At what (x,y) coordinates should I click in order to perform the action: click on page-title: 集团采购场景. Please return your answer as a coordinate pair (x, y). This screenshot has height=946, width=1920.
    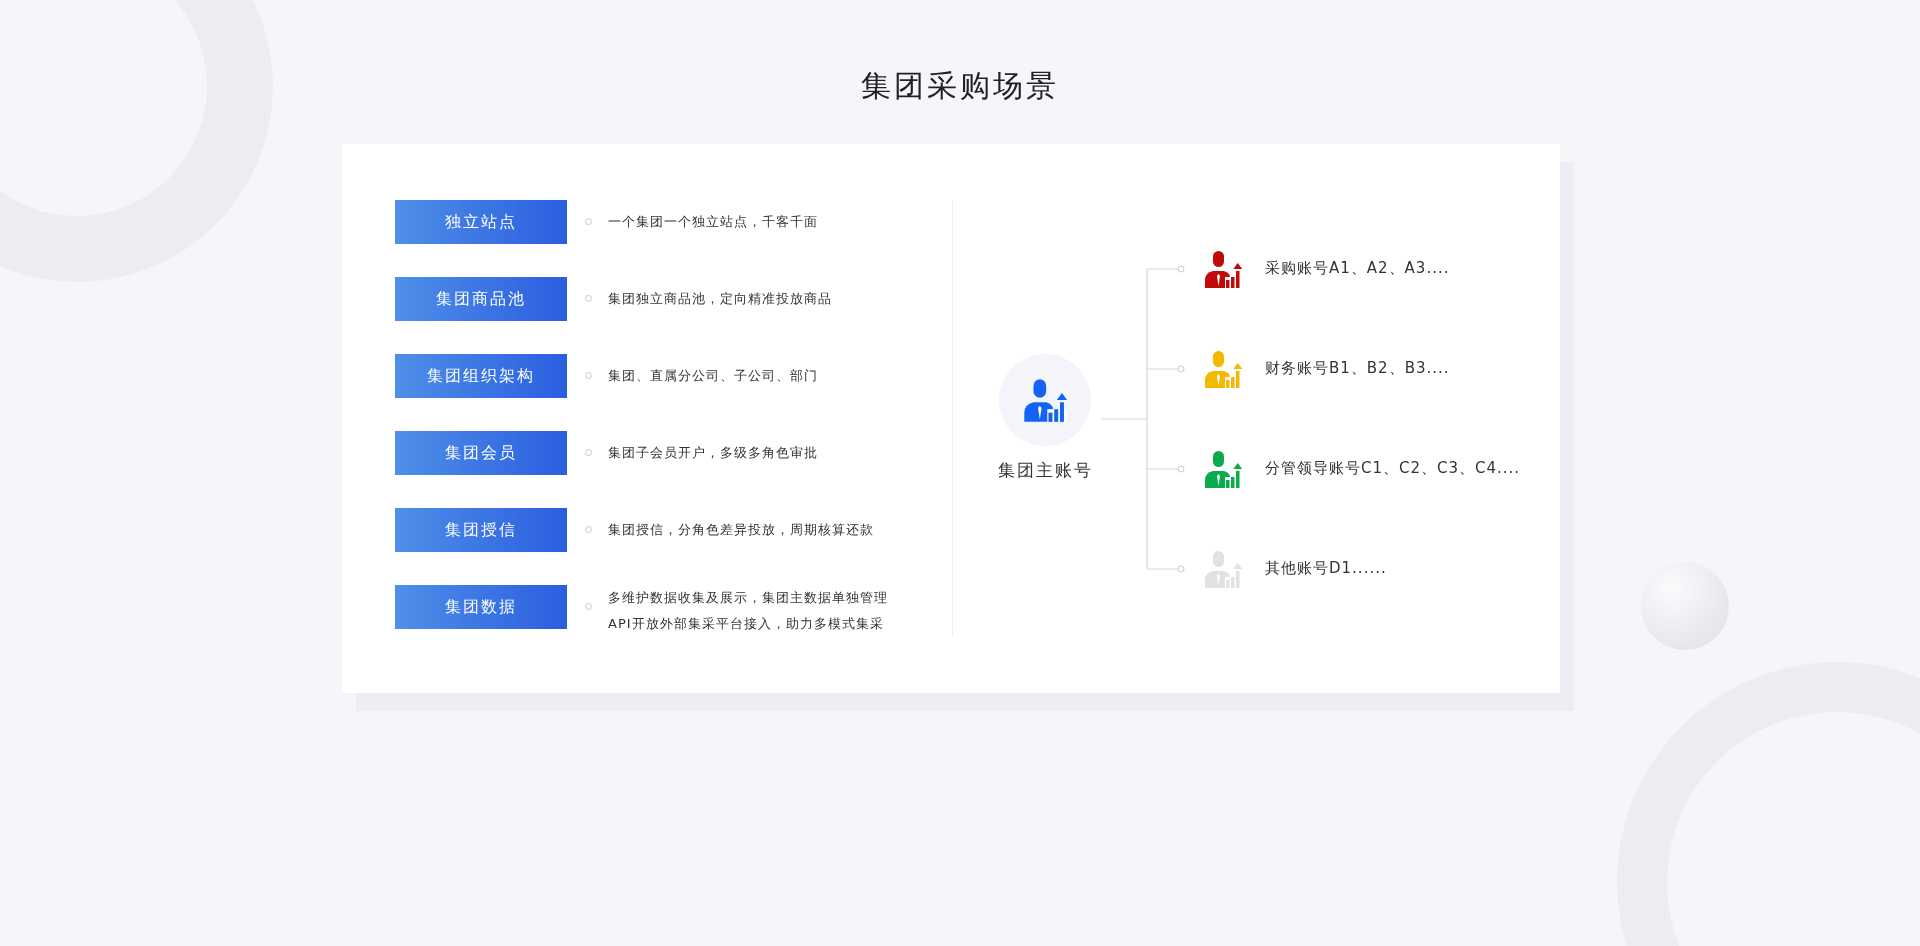
    Looking at the image, I should click on (960, 85).